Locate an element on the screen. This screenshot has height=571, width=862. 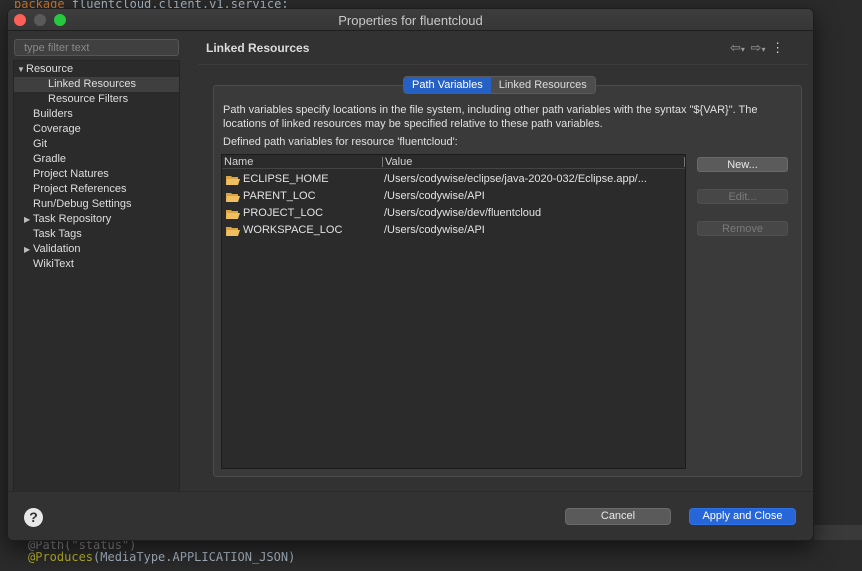
variable-name: ECLIPSE_HOME is located at coordinates (286, 179).